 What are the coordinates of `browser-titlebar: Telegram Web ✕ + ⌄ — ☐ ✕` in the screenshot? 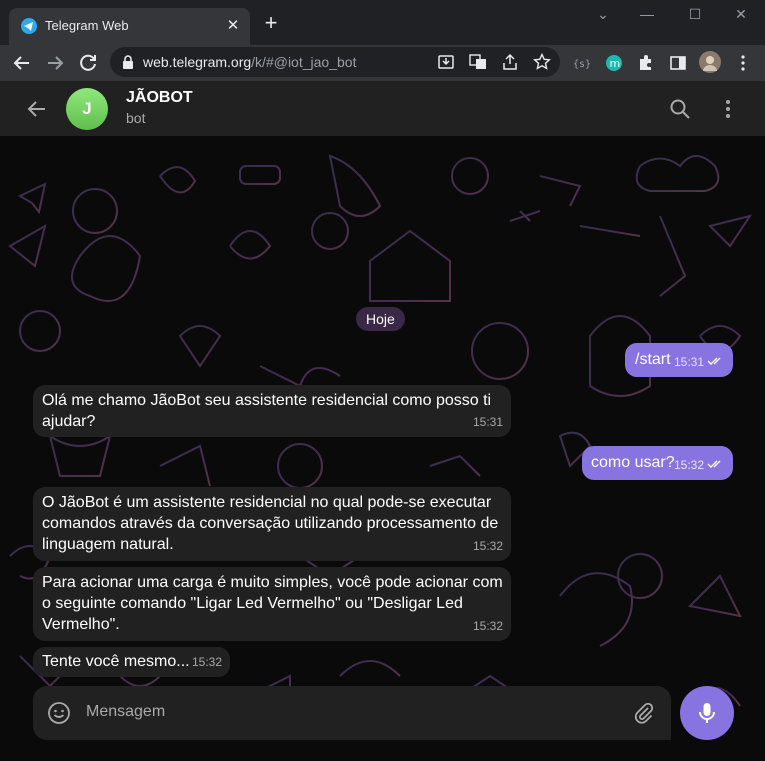 It's located at (382, 22).